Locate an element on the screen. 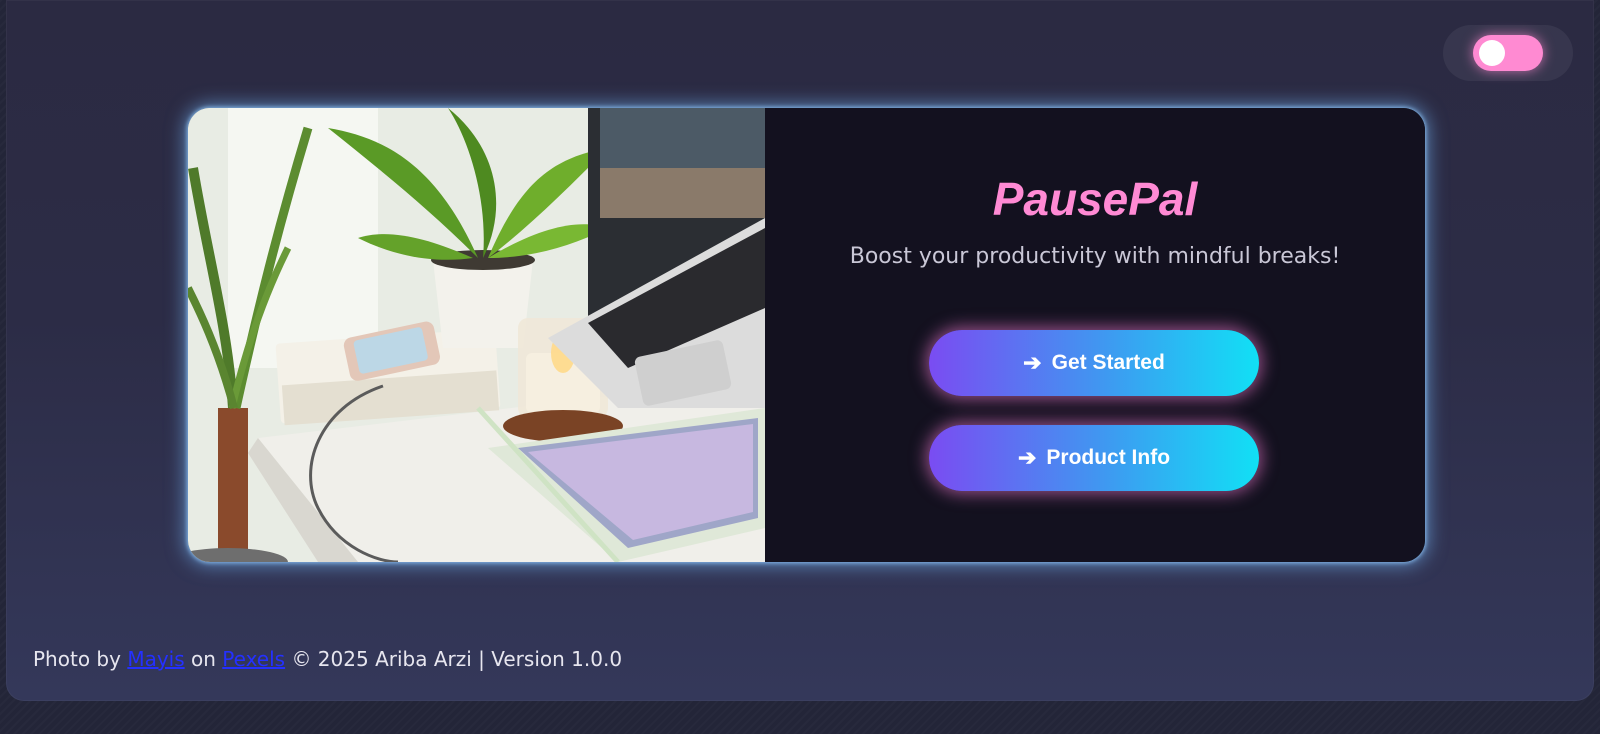 Image resolution: width=1600 pixels, height=734 pixels. pexels-link: Pexels is located at coordinates (253, 659).